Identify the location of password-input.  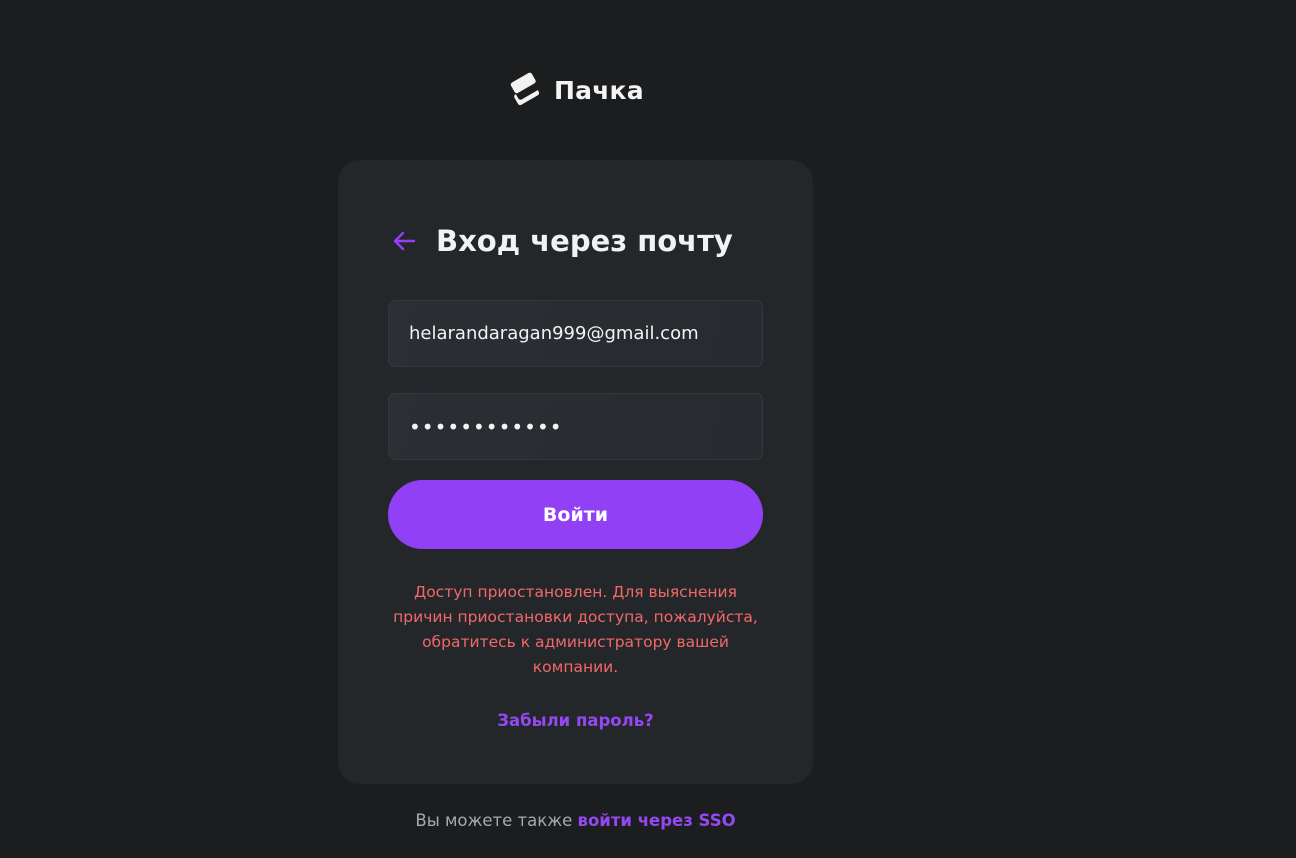
(575, 426).